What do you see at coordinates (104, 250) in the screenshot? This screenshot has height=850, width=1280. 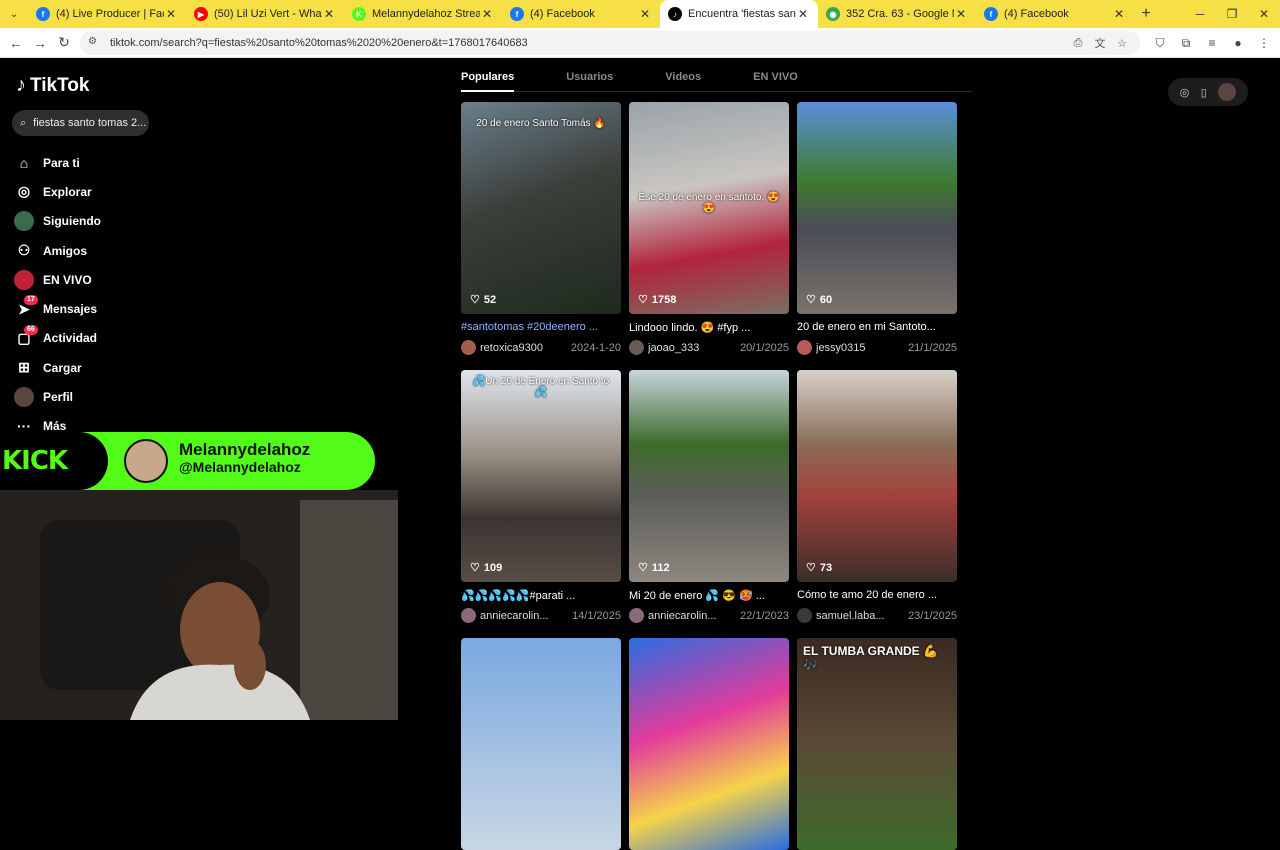 I see `sidebar-item-amigos: ⚇ Amigos` at bounding box center [104, 250].